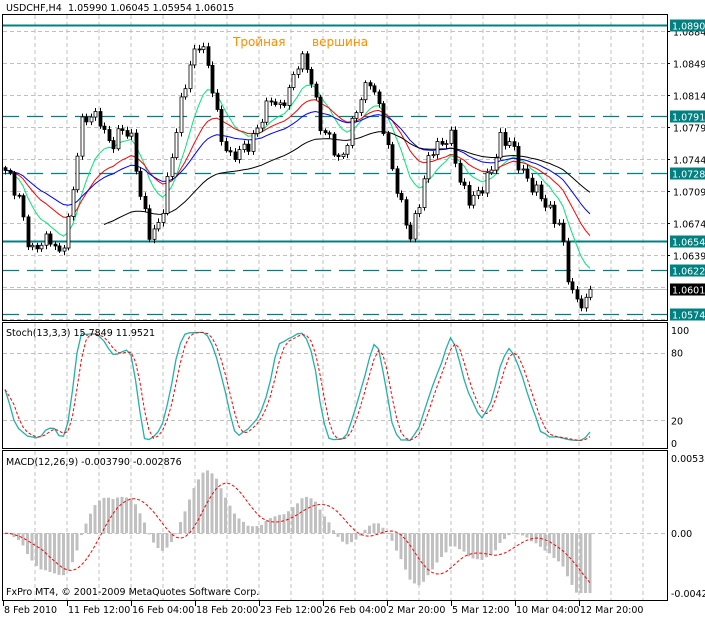 Image resolution: width=705 pixels, height=621 pixels. Describe the element at coordinates (688, 291) in the screenshot. I see `current-price-label: 1.06015` at that location.